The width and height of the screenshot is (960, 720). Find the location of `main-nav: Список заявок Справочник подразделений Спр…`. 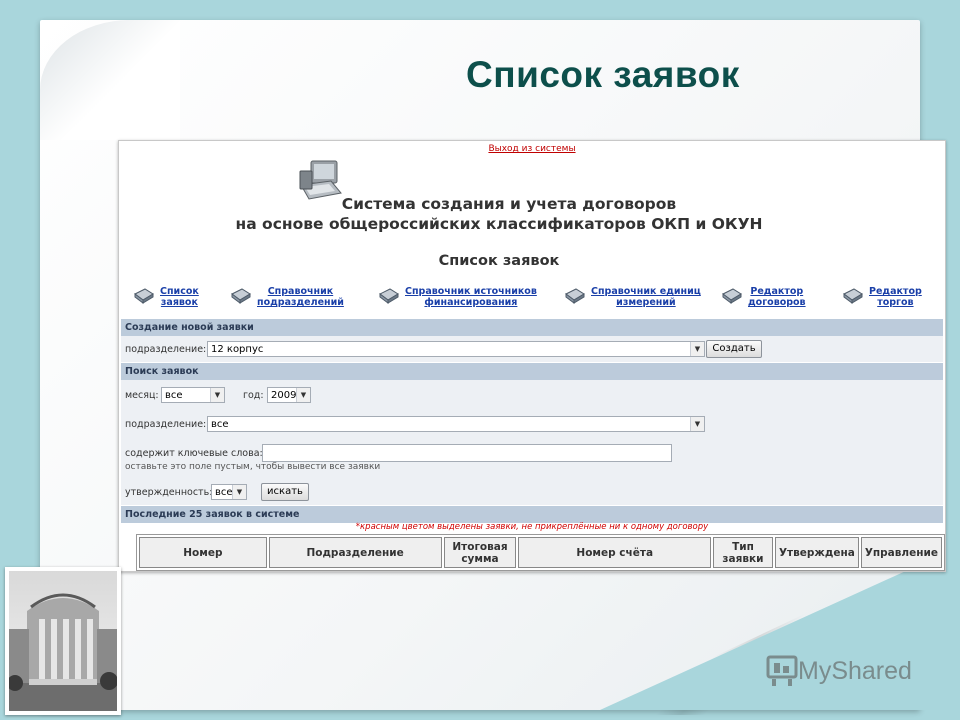

main-nav: Список заявок Справочник подразделений Спр… is located at coordinates (532, 301).